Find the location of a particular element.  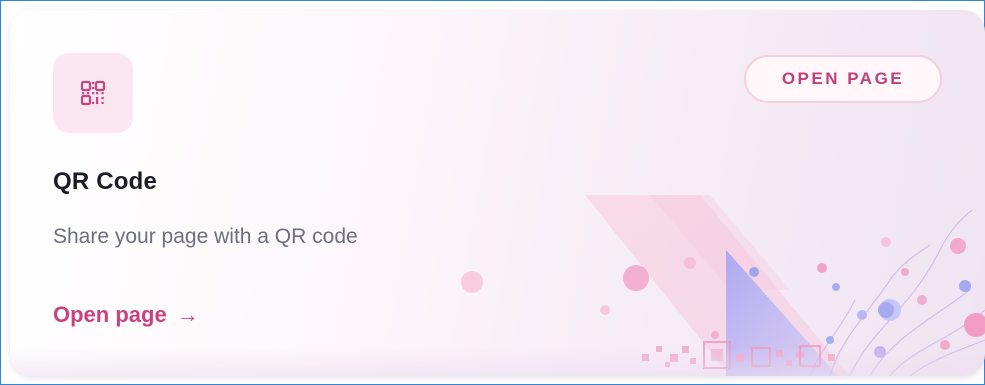

card-title: QR Code is located at coordinates (105, 181).